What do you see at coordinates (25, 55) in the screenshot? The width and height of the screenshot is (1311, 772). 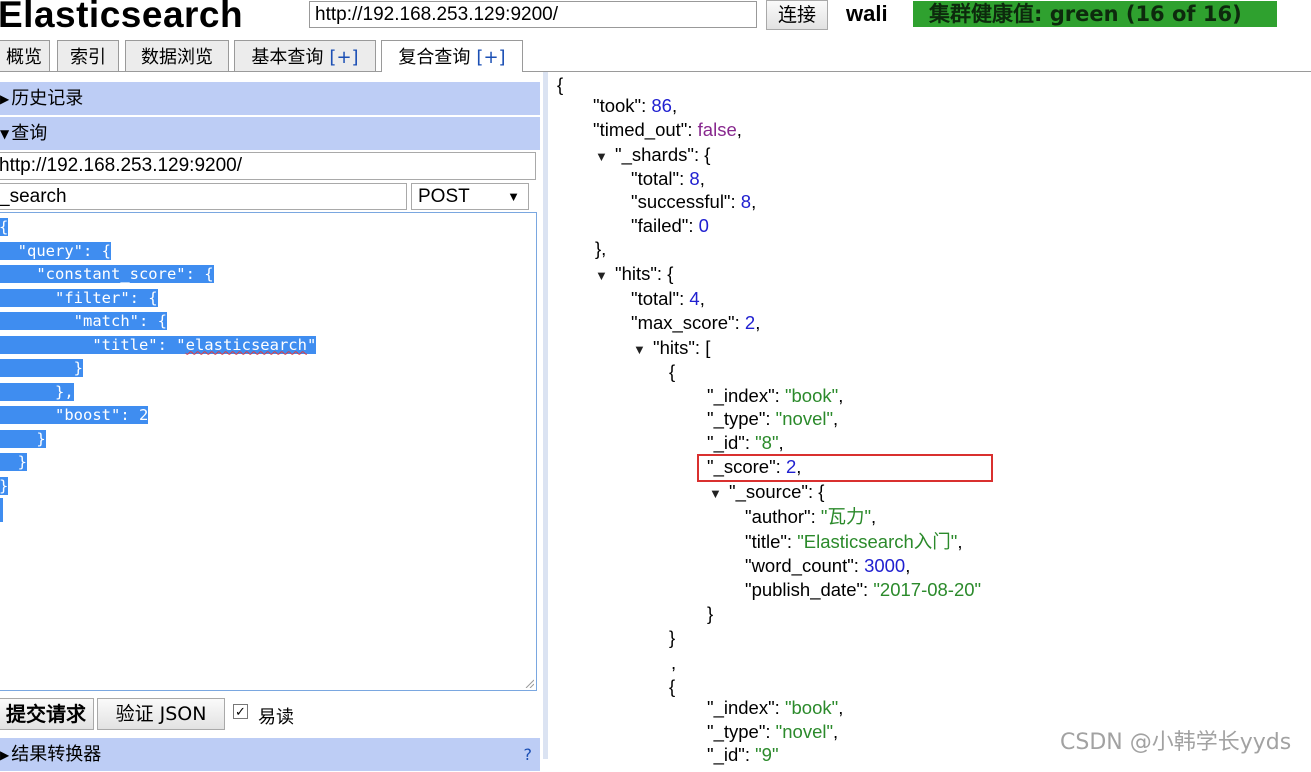 I see `tab-overview: 概览` at bounding box center [25, 55].